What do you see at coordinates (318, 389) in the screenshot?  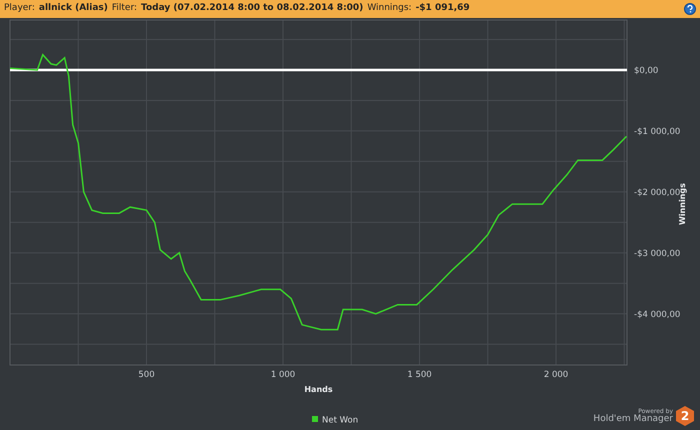 I see `x-axis-title: Hands` at bounding box center [318, 389].